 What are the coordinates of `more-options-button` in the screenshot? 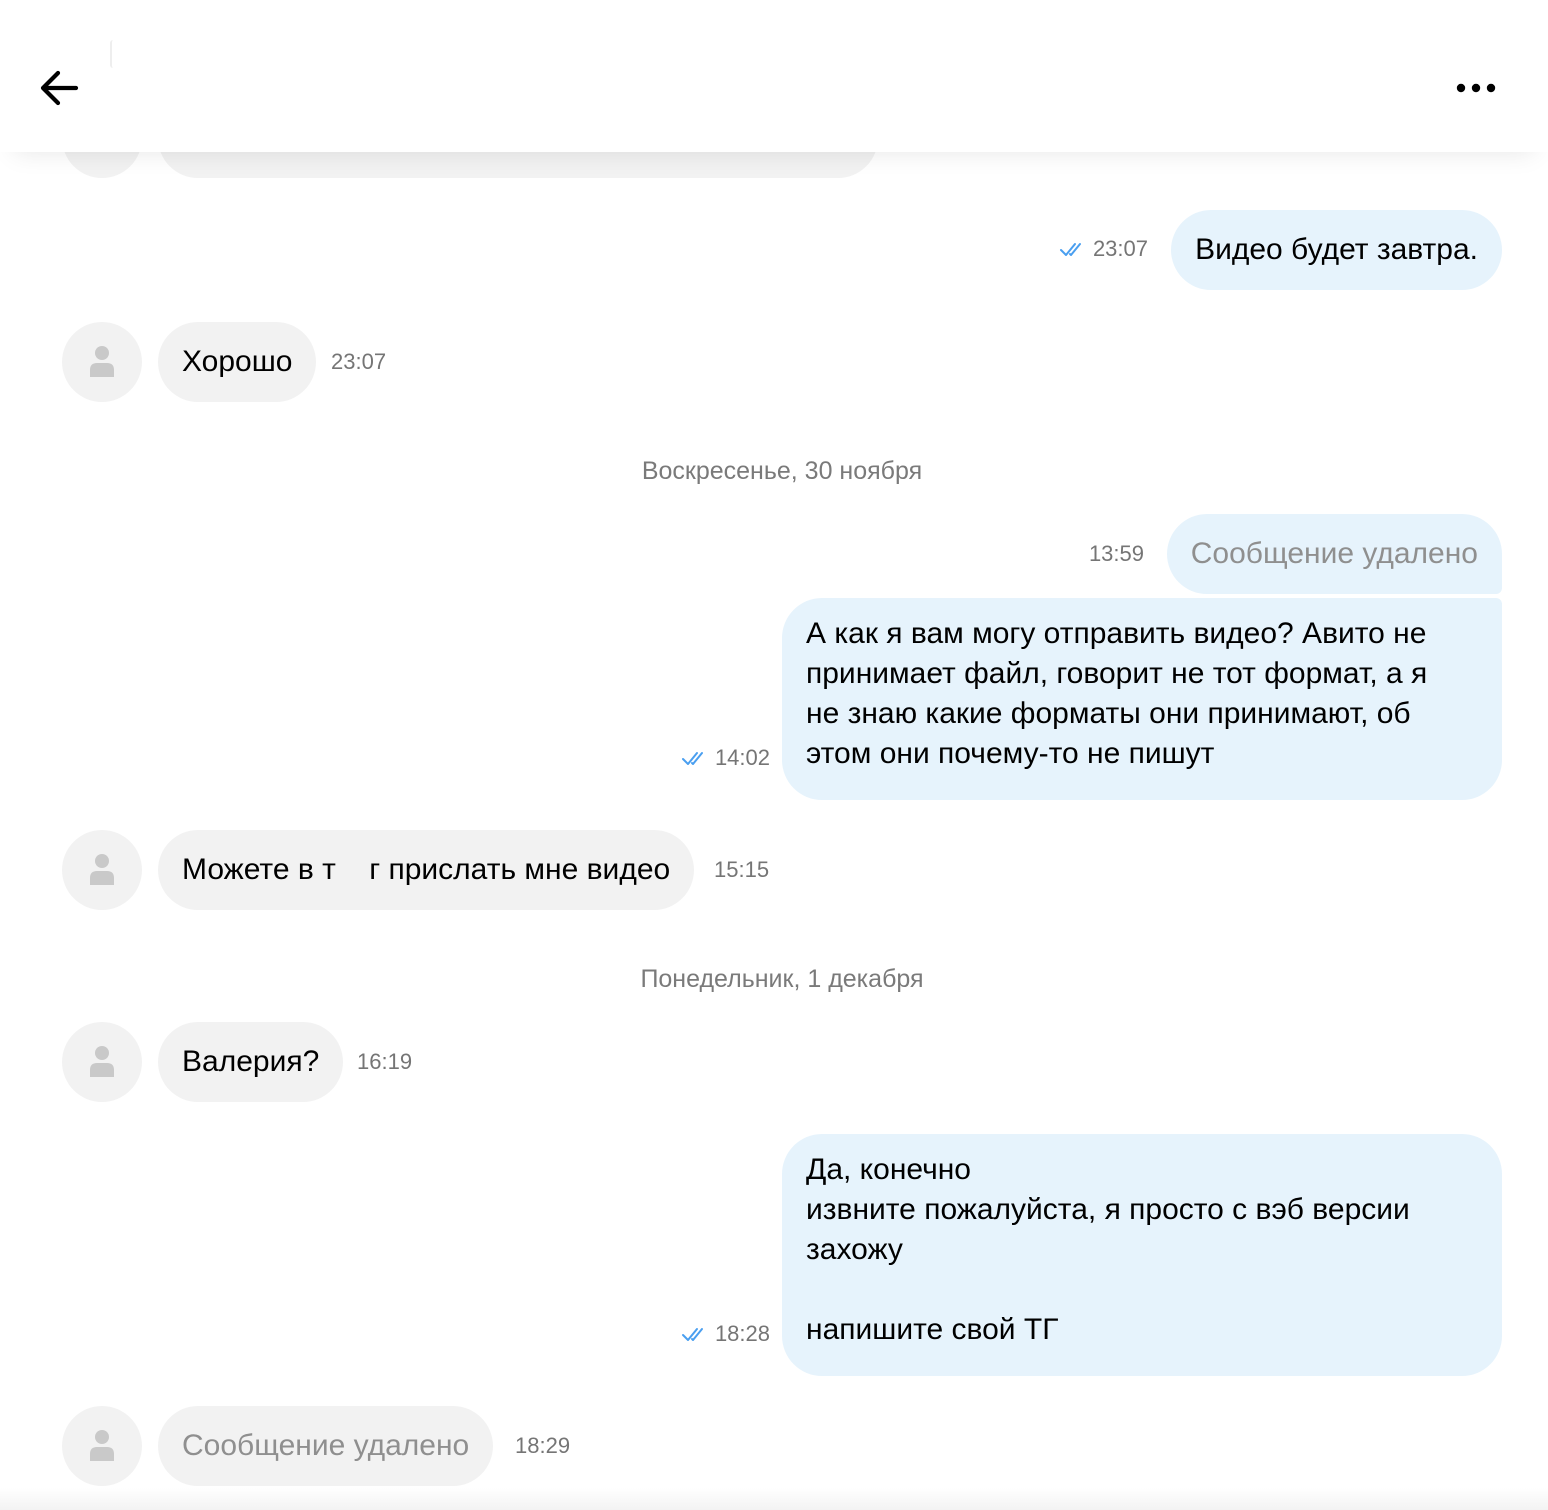 It's located at (1476, 88).